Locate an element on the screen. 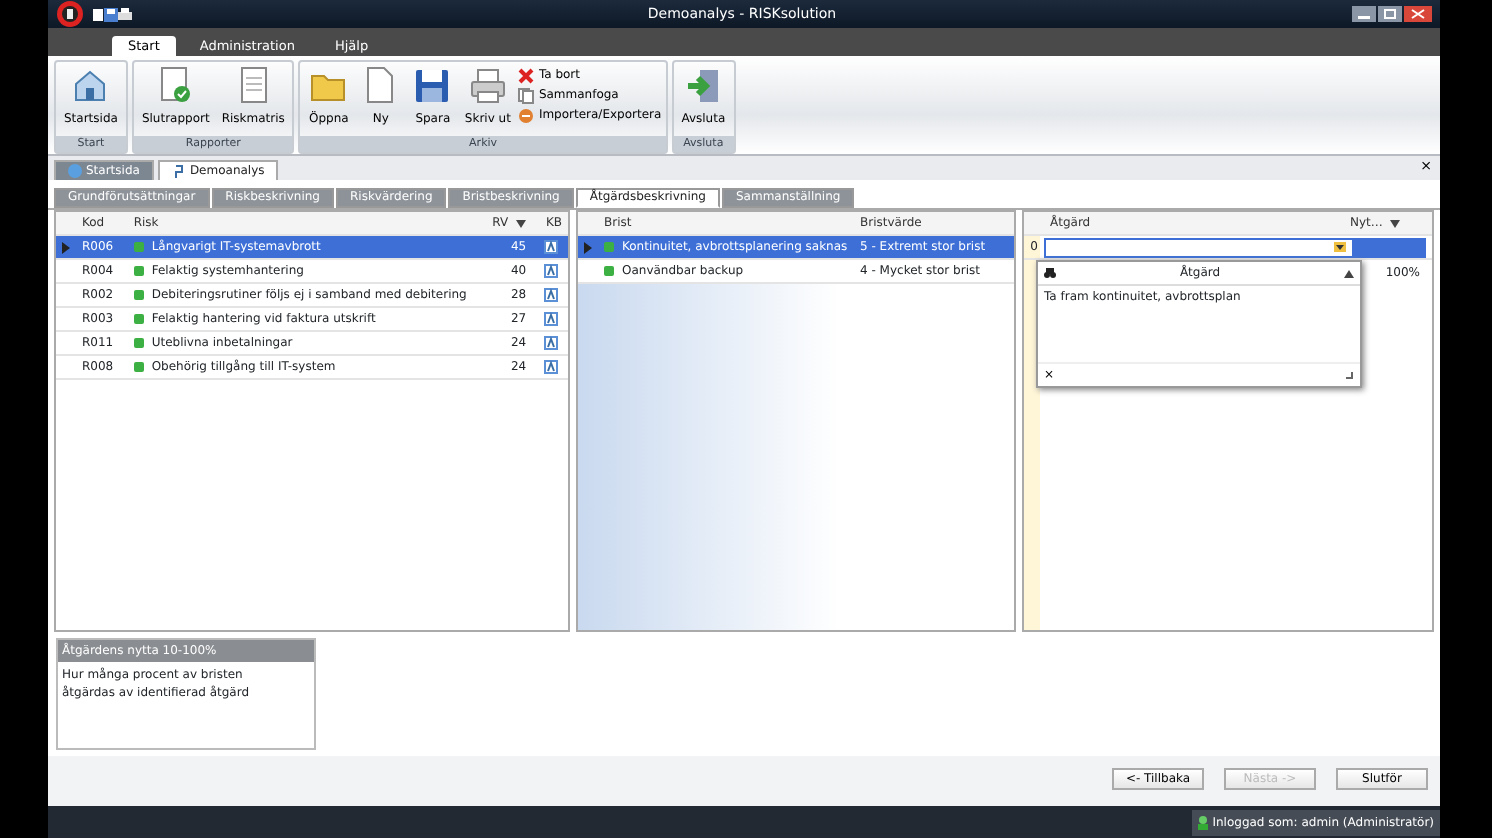 The image size is (1492, 838). dropdown-arrow-icon is located at coordinates (1340, 247).